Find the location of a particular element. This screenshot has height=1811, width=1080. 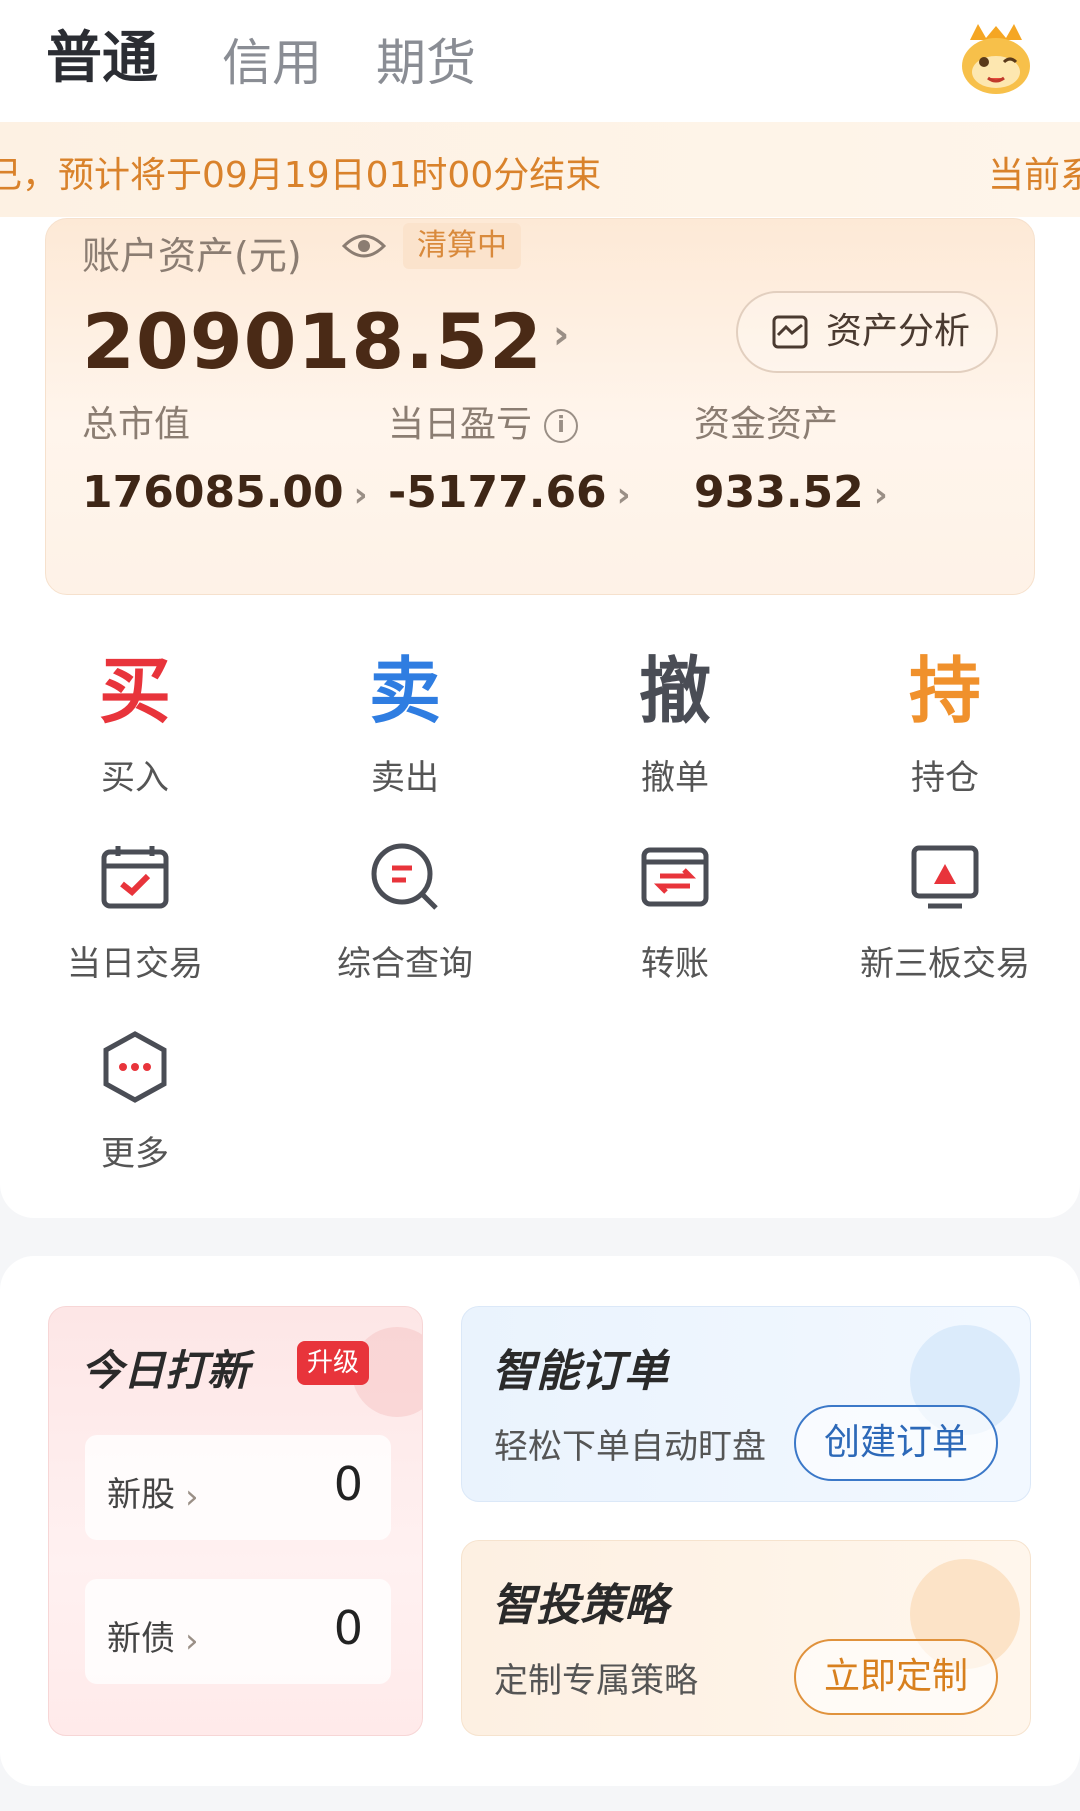

cancel-label: 撤单 is located at coordinates (675, 778).